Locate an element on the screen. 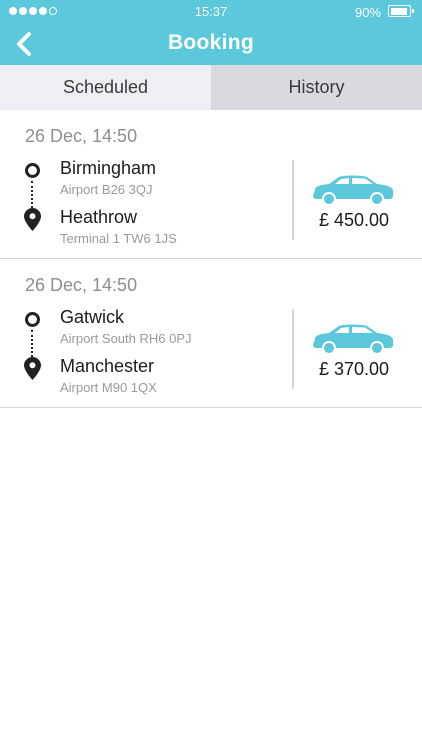  battery-icon is located at coordinates (401, 11).